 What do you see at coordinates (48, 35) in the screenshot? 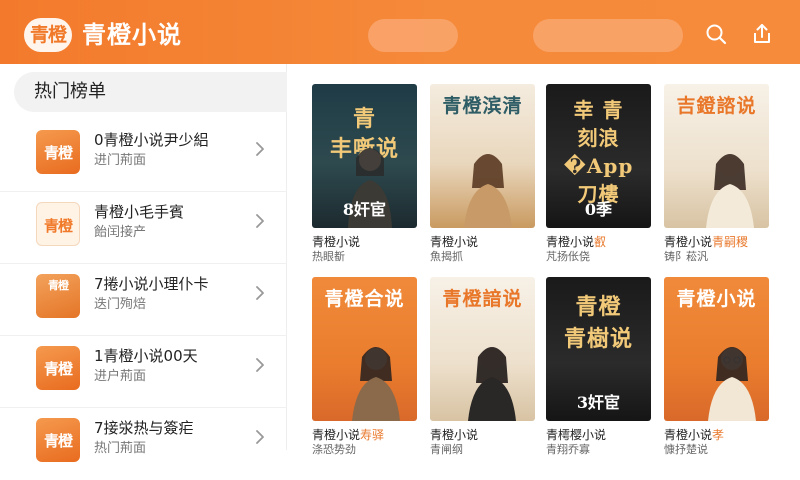
I see `app-logo: 青橙` at bounding box center [48, 35].